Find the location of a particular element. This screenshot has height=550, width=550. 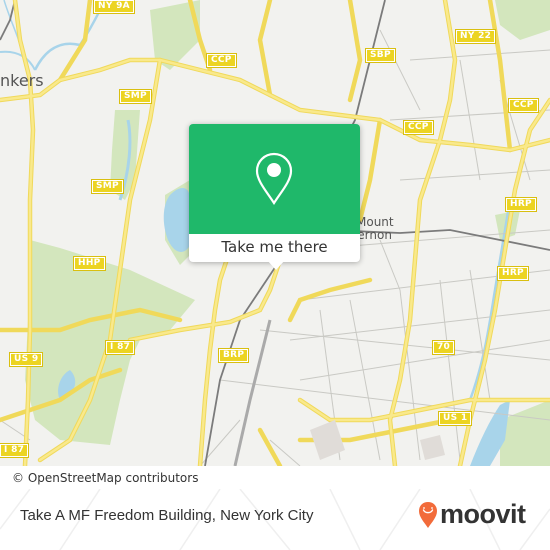

shield-hhp: HHP is located at coordinates (89, 263).